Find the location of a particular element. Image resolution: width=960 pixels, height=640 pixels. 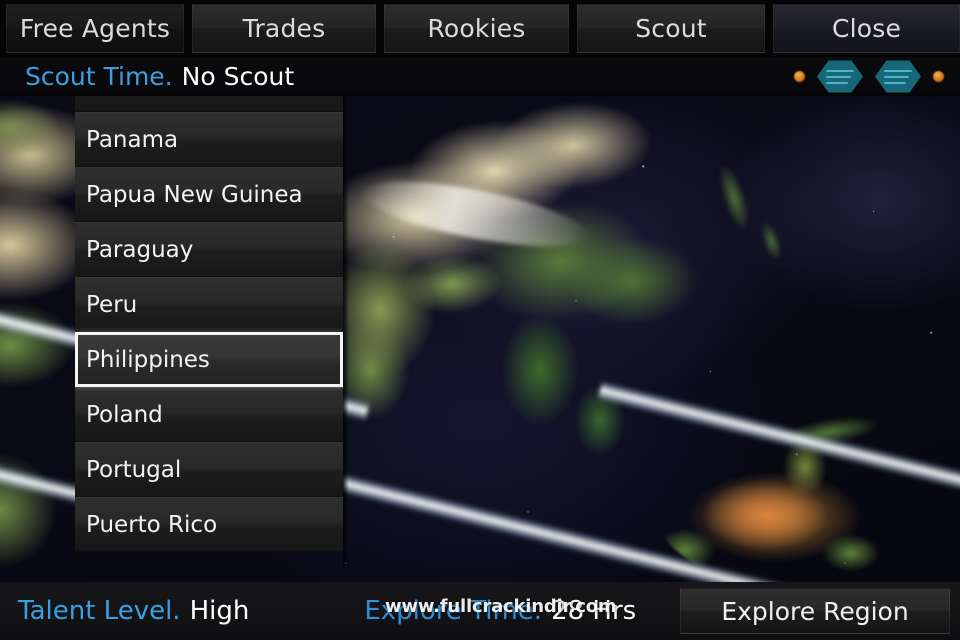

explore-time-value: 28 Hrs is located at coordinates (594, 611).